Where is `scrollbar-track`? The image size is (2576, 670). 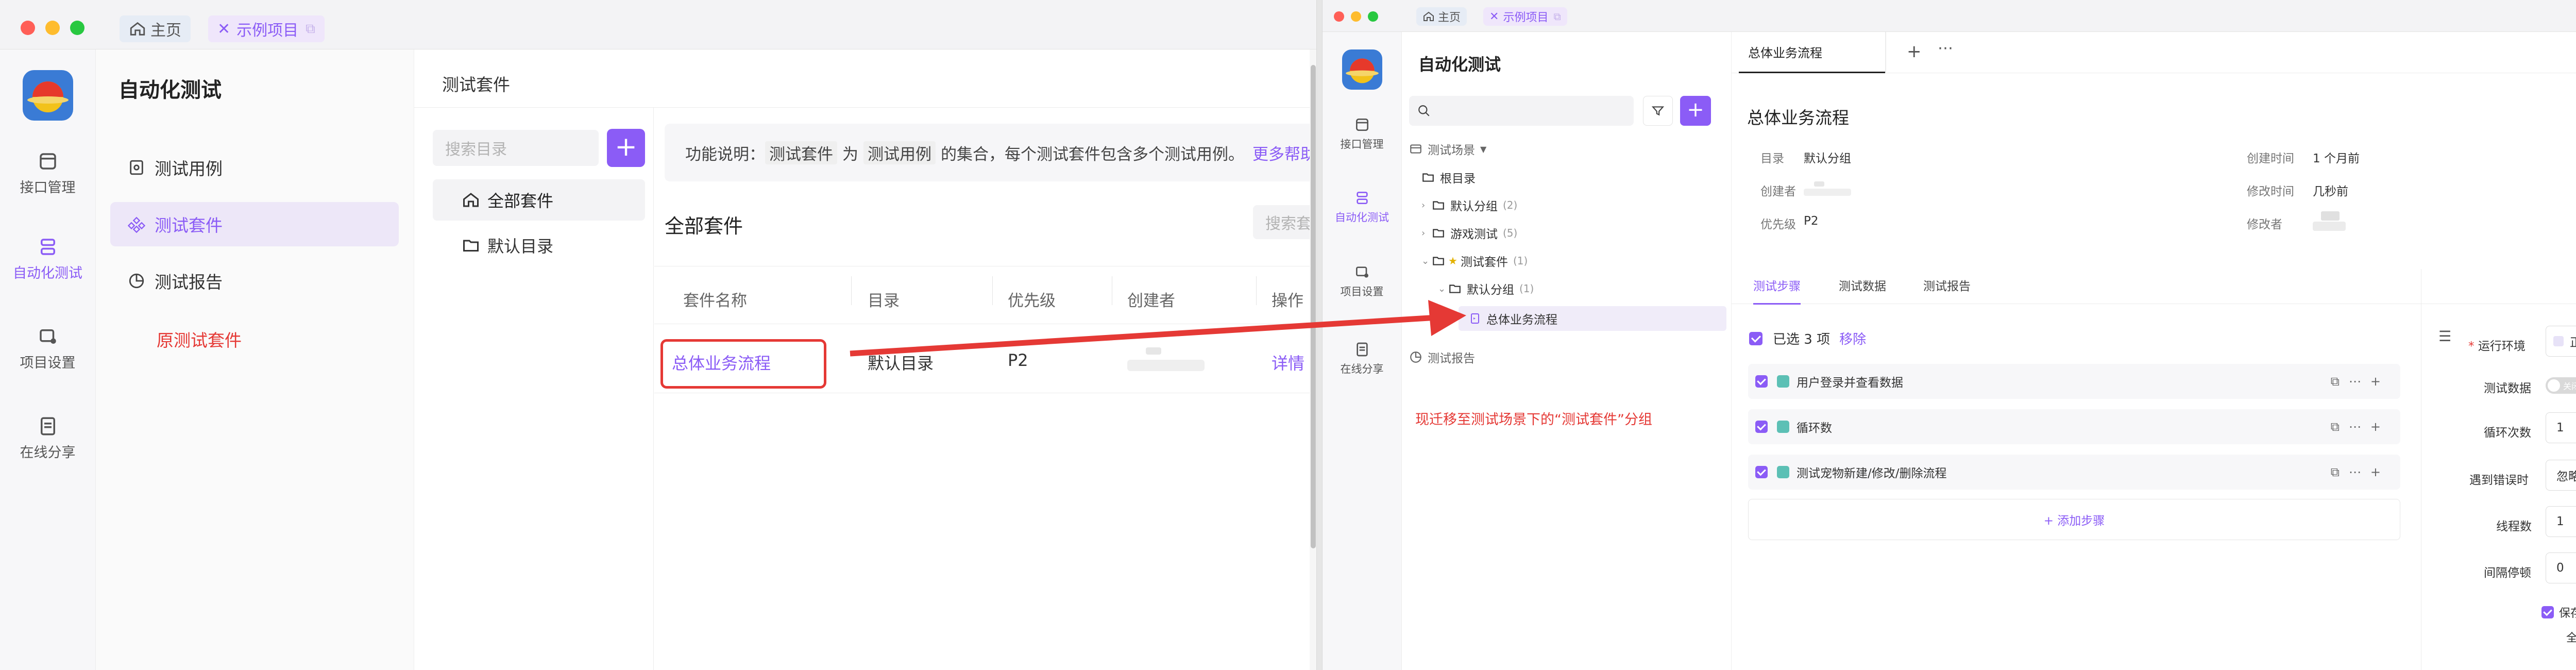
scrollbar-track is located at coordinates (1313, 359).